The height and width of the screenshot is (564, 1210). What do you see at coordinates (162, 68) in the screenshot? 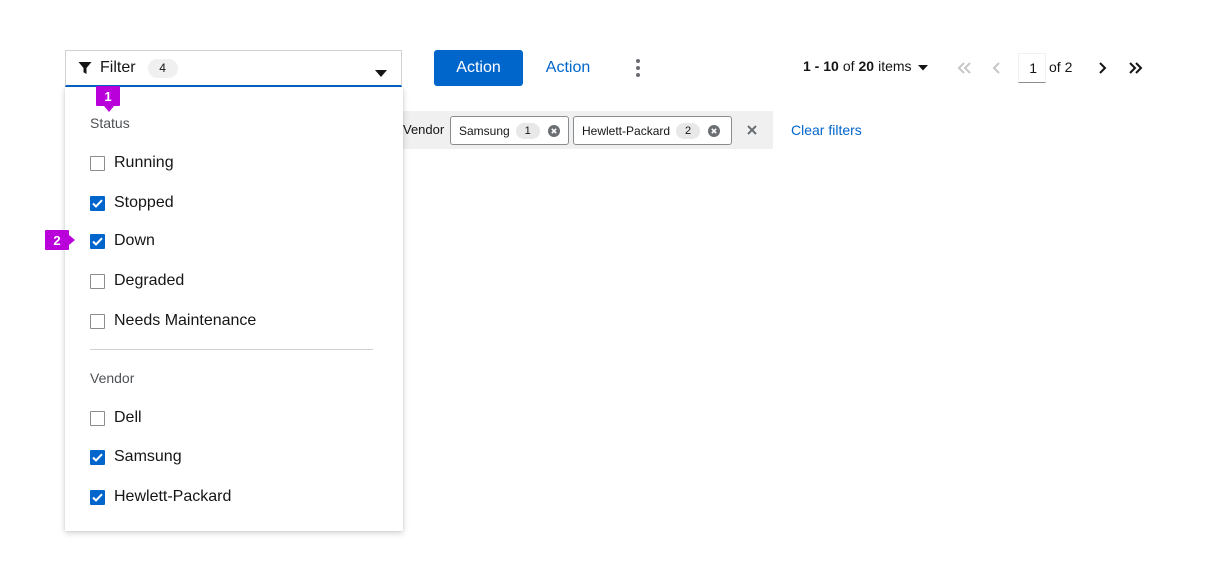
I see `filter-count-badge: 4` at bounding box center [162, 68].